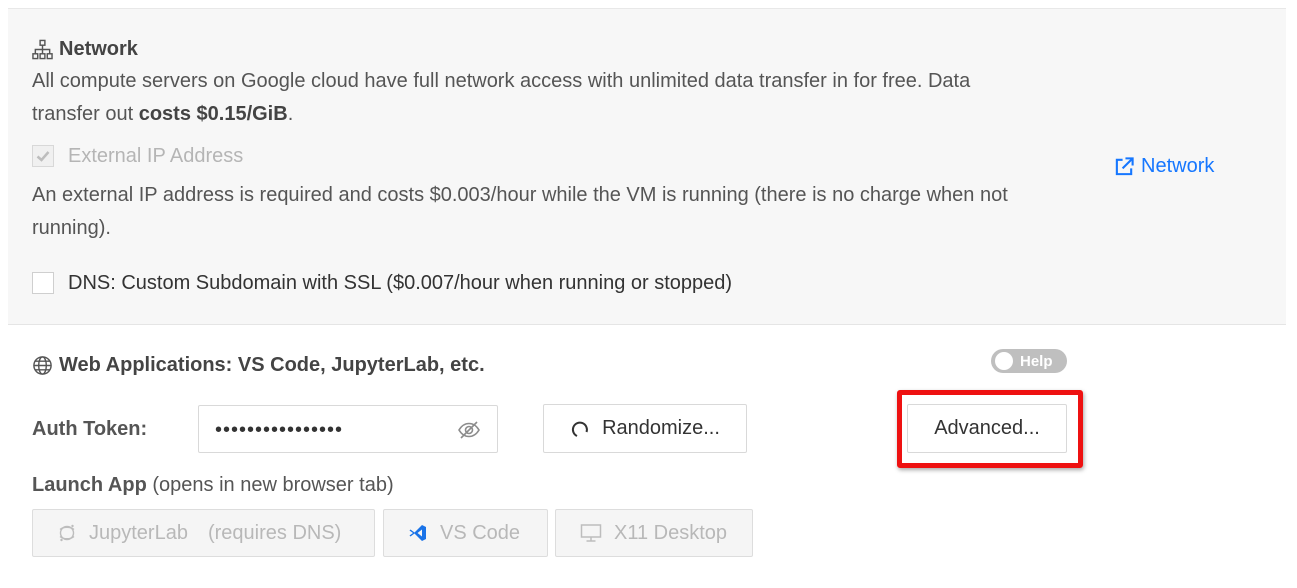  Describe the element at coordinates (67, 533) in the screenshot. I see `jupyter-icon` at that location.